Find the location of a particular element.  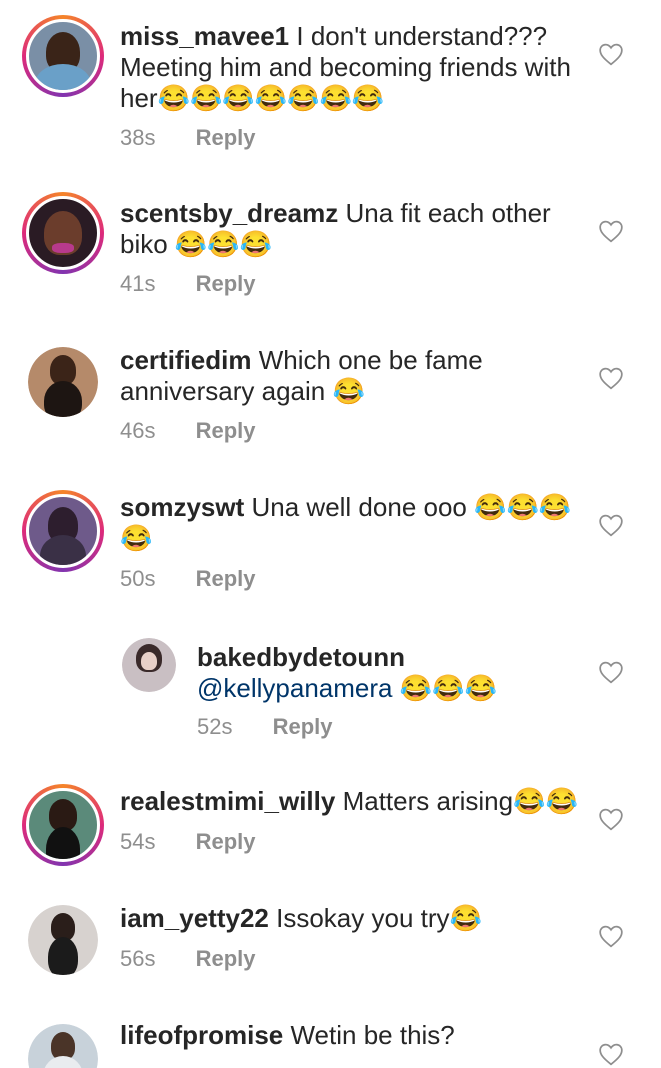

comment-timestamp: 38s is located at coordinates (138, 137).